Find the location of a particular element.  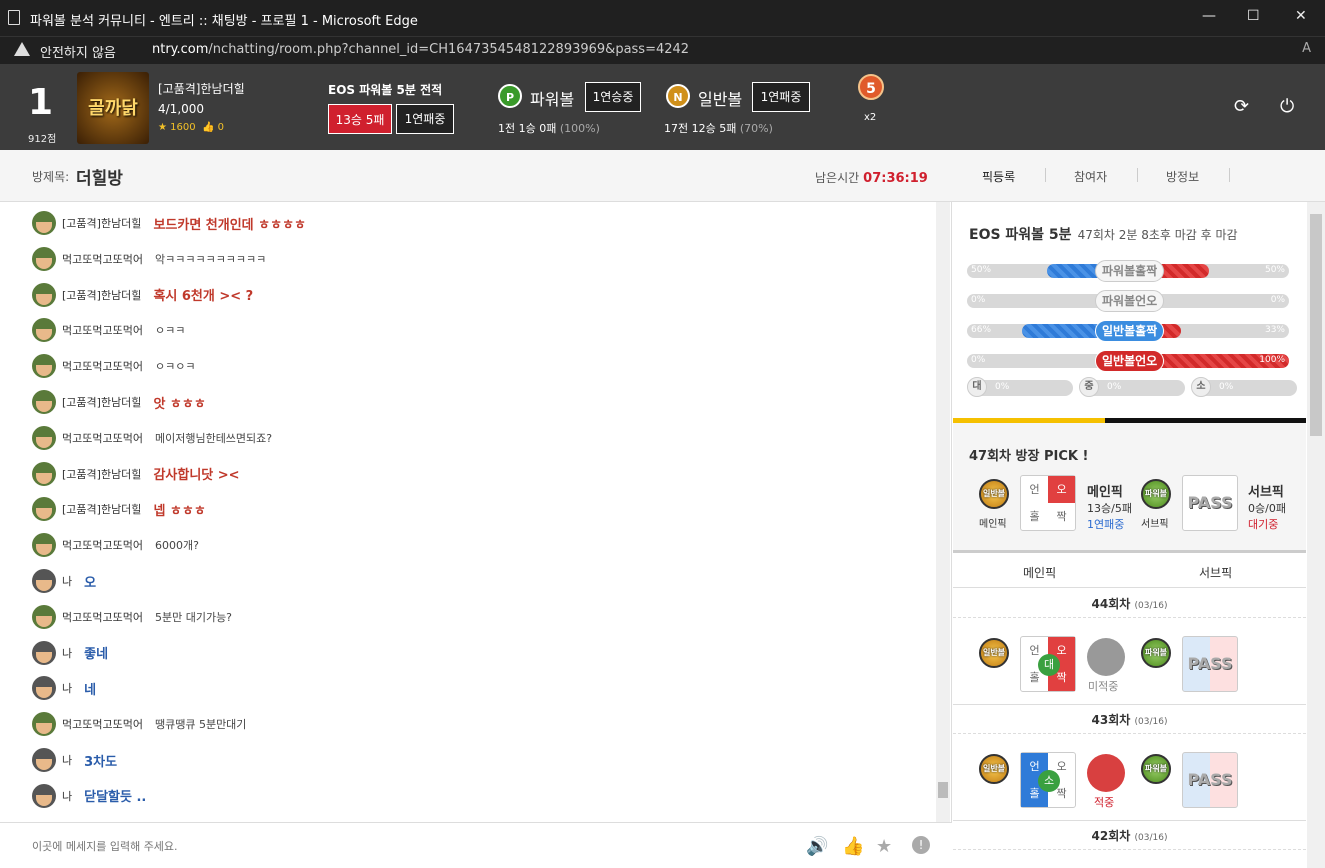

ratio-bar: 0% 100% 일반볼언오 is located at coordinates (1128, 361).